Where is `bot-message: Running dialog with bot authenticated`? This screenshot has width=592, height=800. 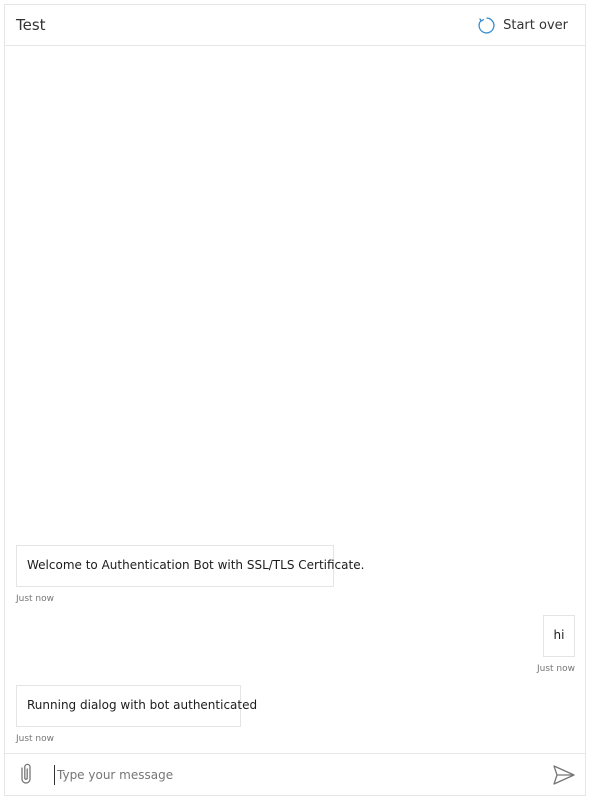 bot-message: Running dialog with bot authenticated is located at coordinates (136, 706).